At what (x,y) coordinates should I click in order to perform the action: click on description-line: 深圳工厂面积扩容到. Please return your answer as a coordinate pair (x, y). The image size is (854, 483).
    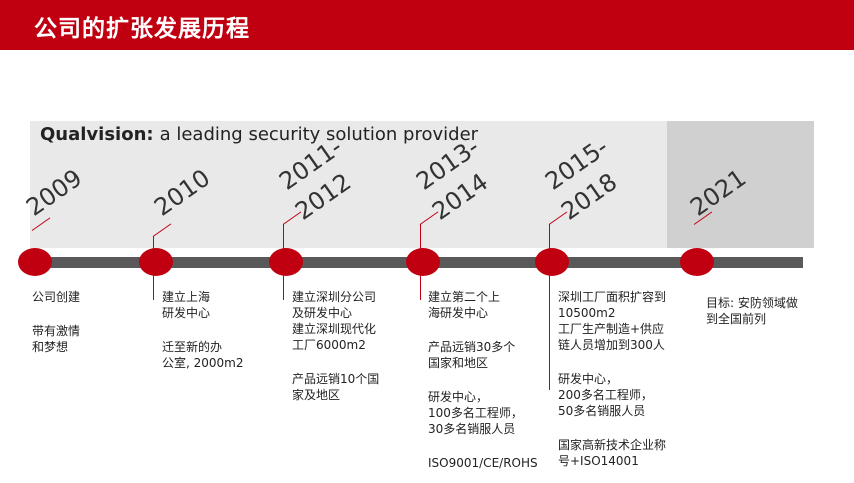
    Looking at the image, I should click on (612, 297).